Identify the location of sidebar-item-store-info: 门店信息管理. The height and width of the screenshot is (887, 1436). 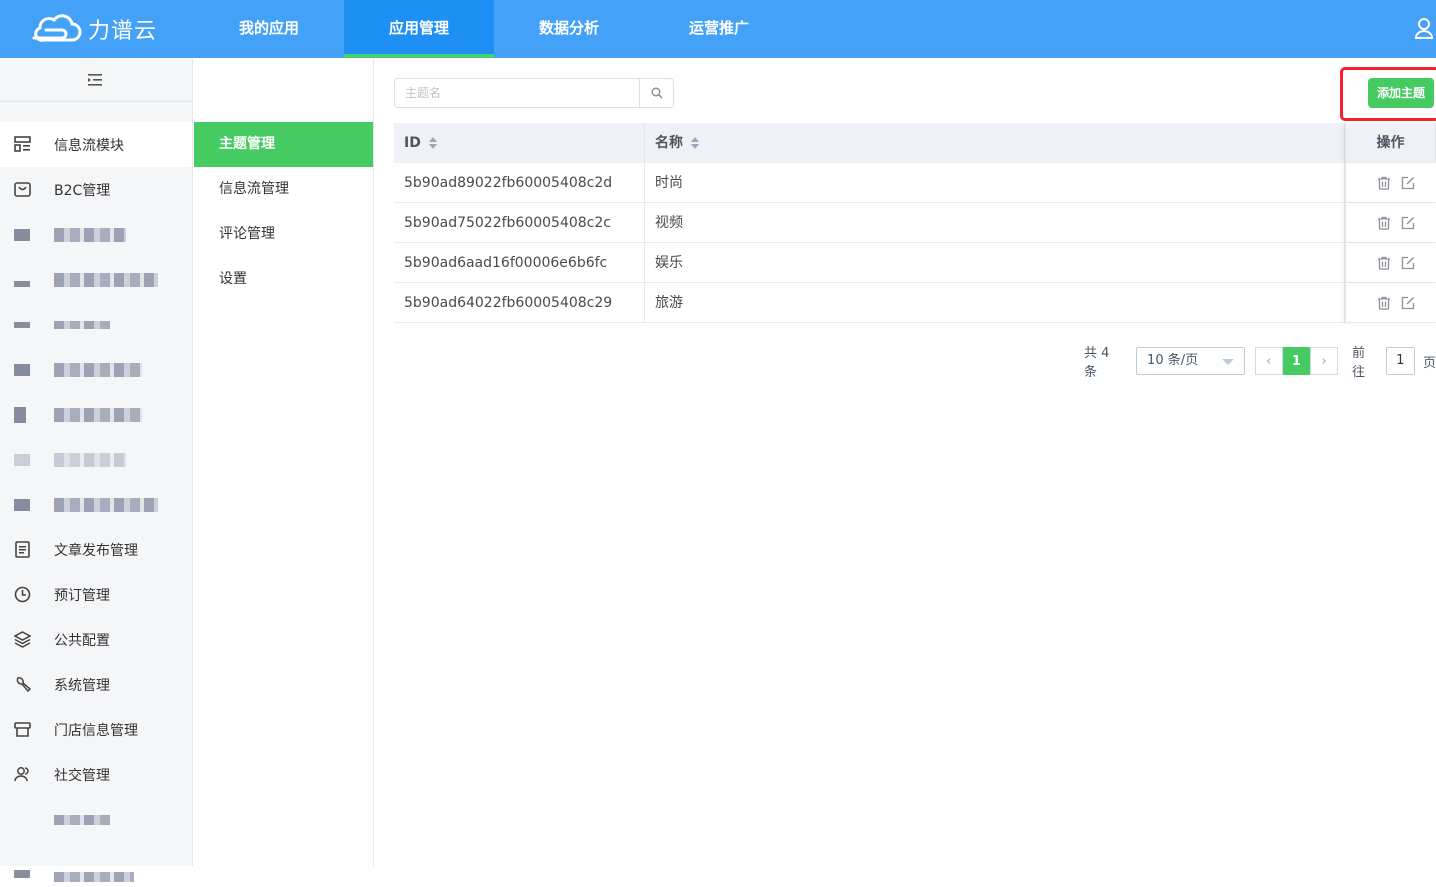
(96, 729).